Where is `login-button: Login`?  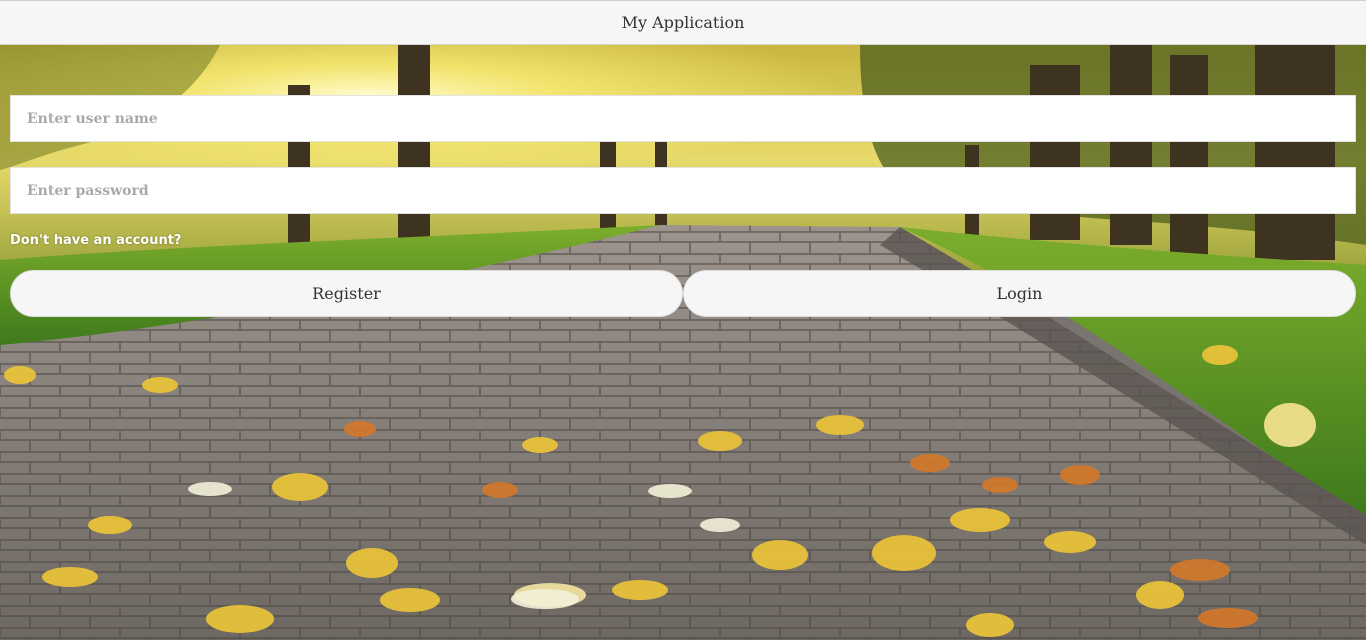 login-button: Login is located at coordinates (1019, 293).